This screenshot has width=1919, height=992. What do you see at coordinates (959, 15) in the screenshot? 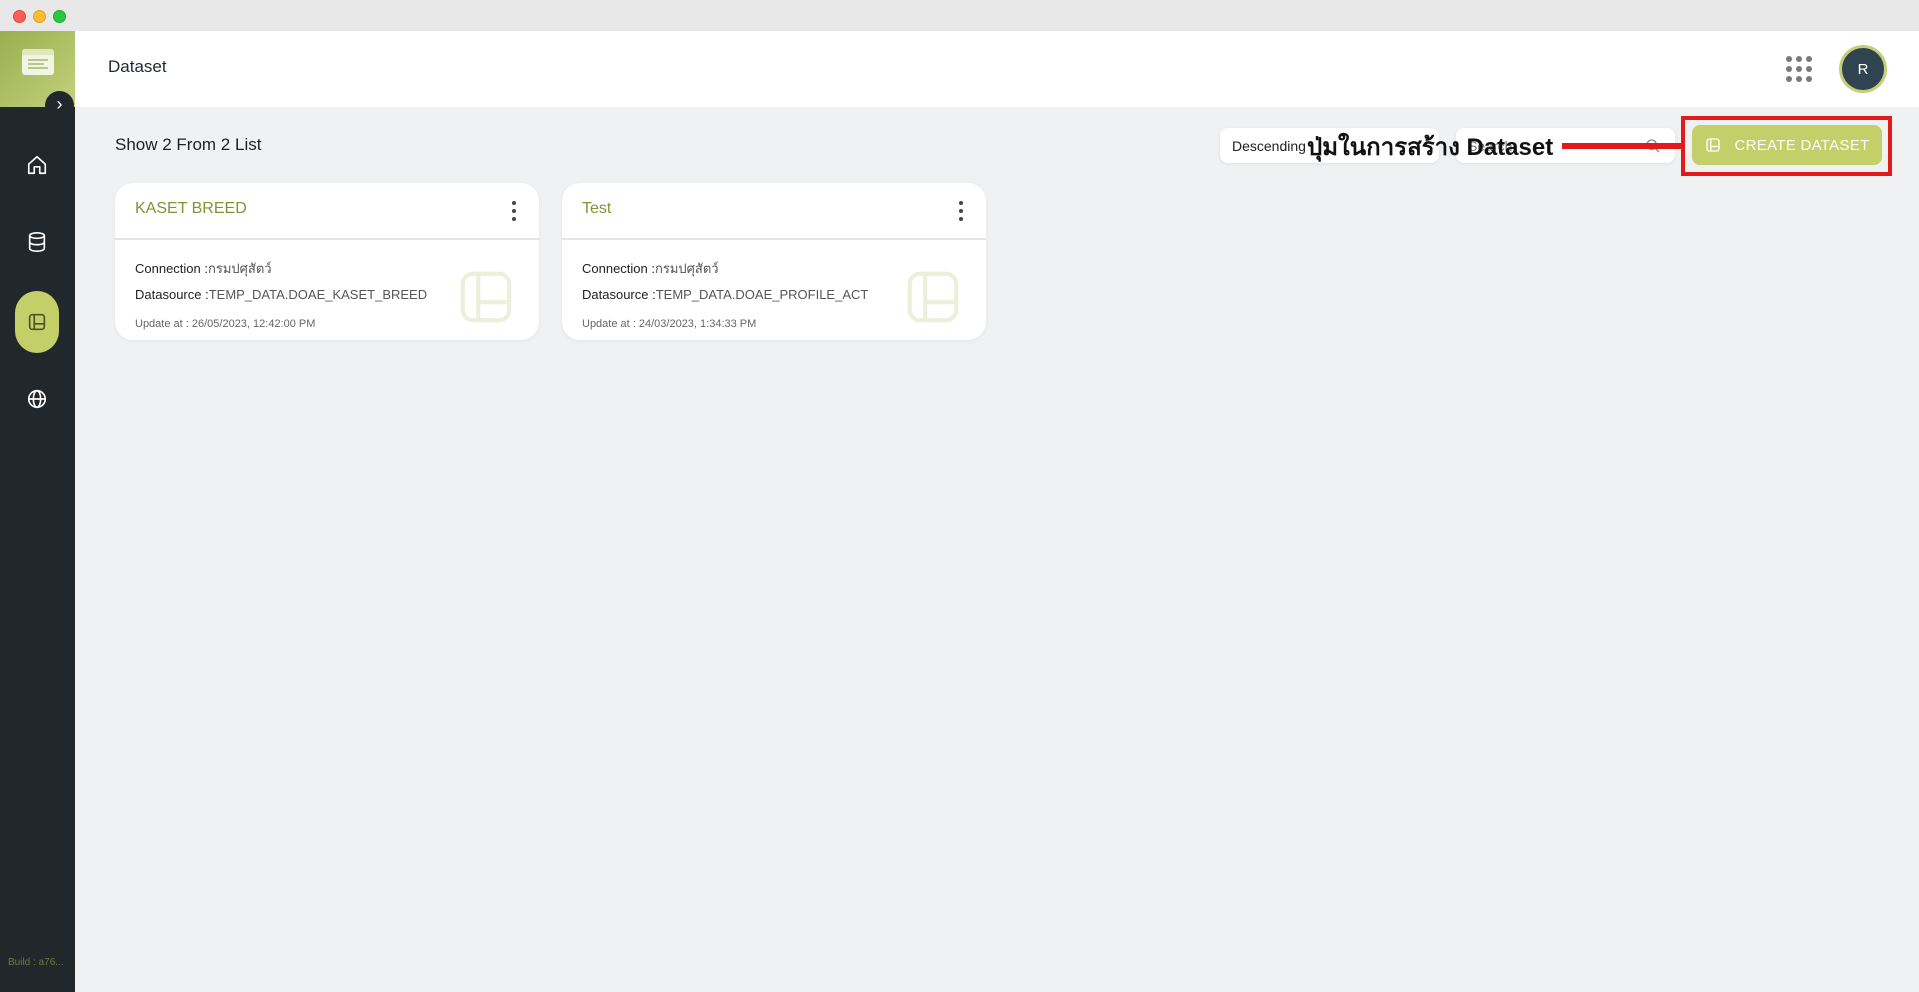
I see `window-titlebar` at bounding box center [959, 15].